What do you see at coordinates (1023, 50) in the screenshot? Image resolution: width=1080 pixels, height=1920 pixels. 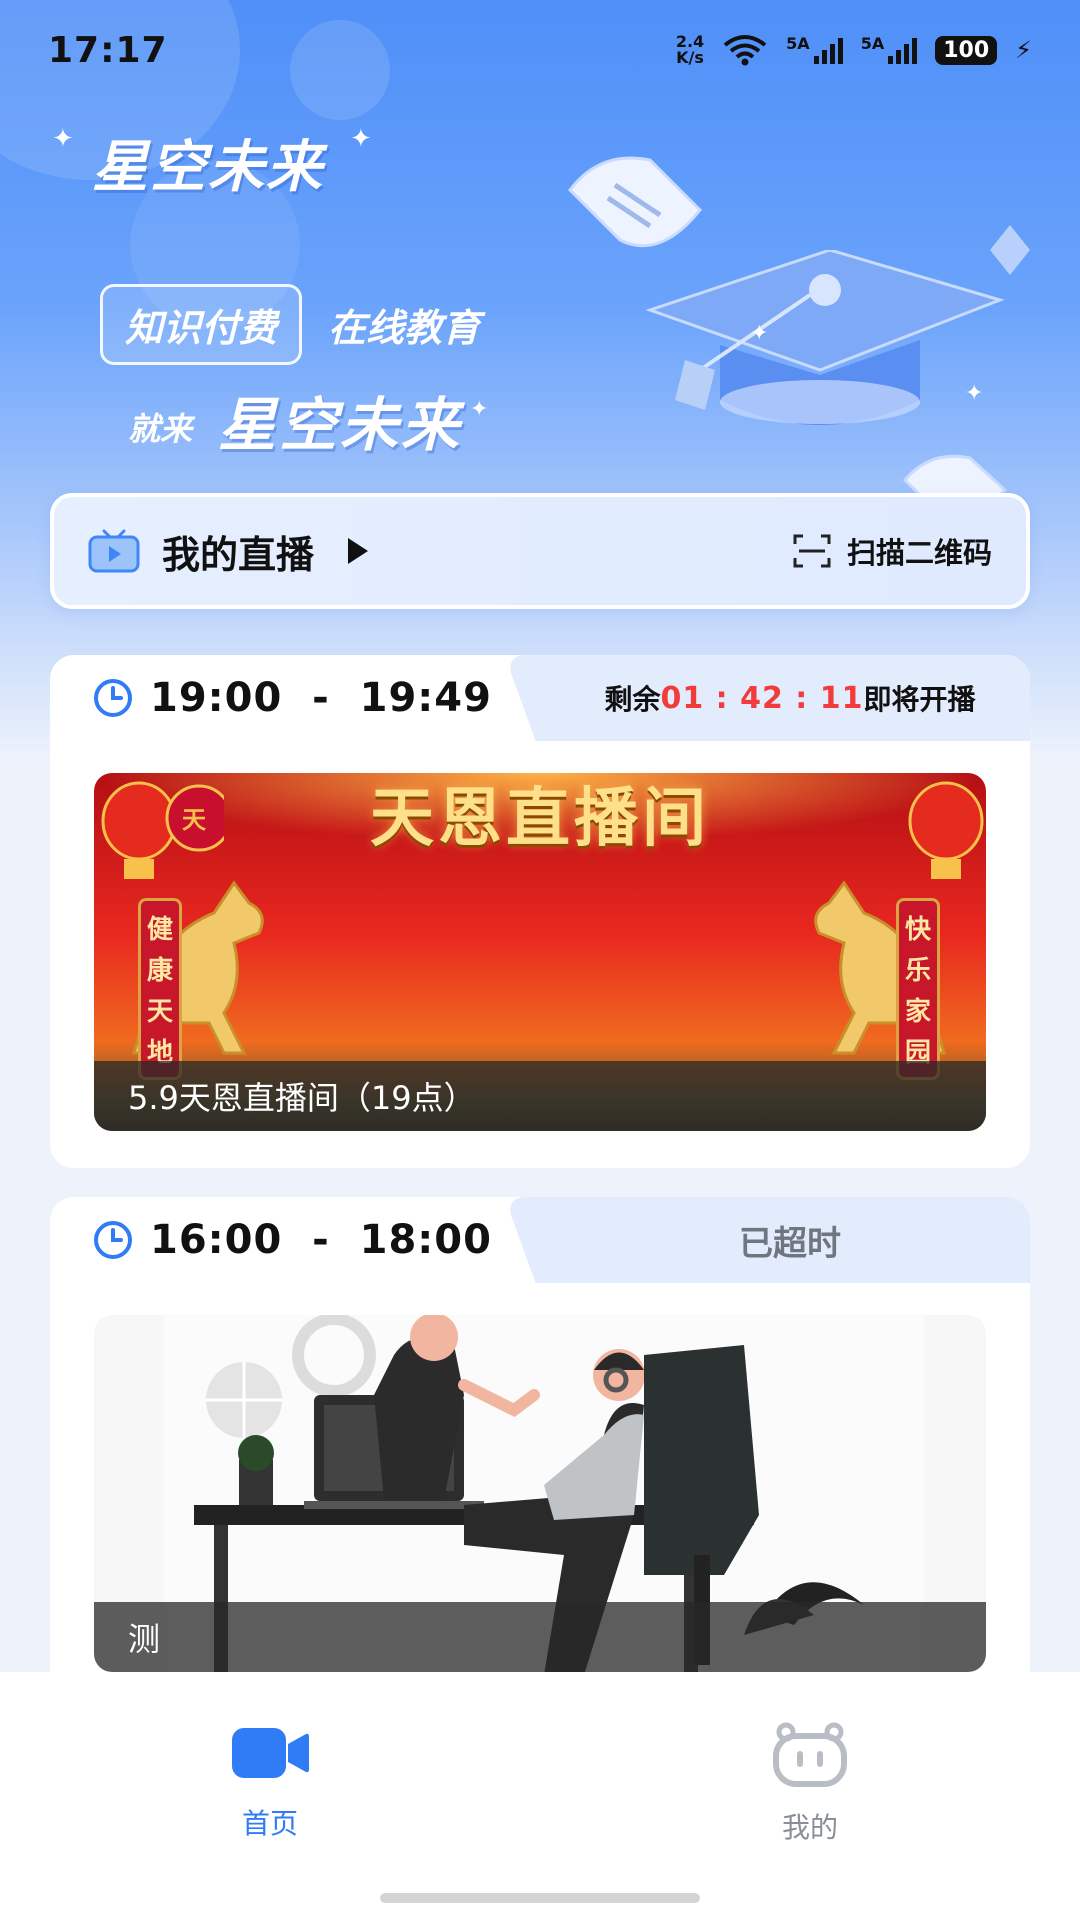 I see `charging-bolt-icon: ⚡` at bounding box center [1023, 50].